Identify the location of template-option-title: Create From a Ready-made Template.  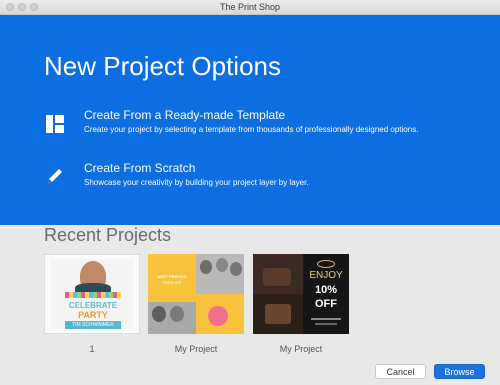
(185, 115).